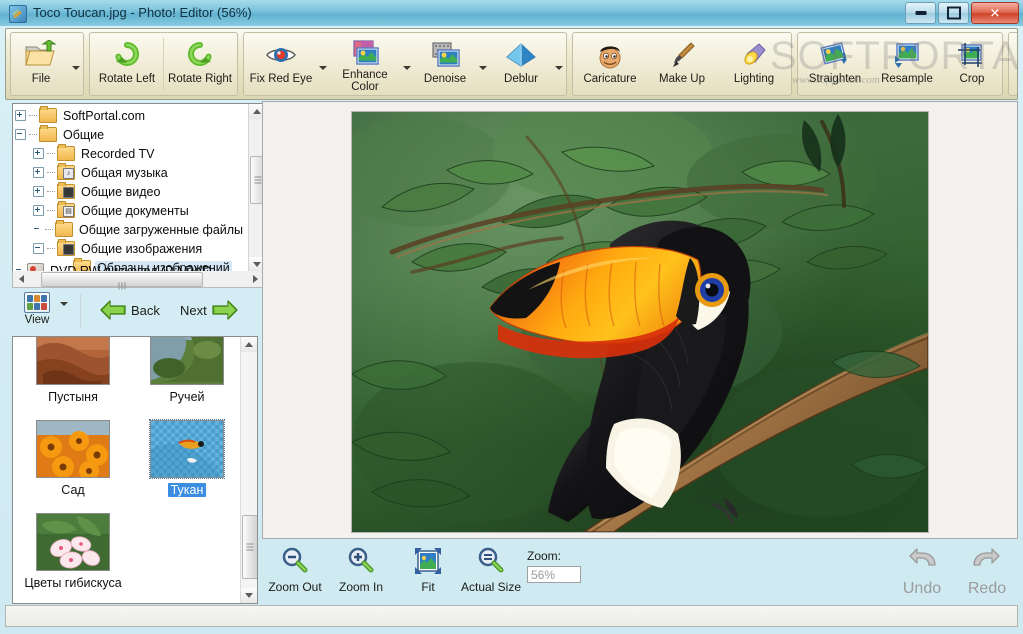 The width and height of the screenshot is (1023, 634). I want to click on zoom-out-button: Zoom Out, so click(295, 569).